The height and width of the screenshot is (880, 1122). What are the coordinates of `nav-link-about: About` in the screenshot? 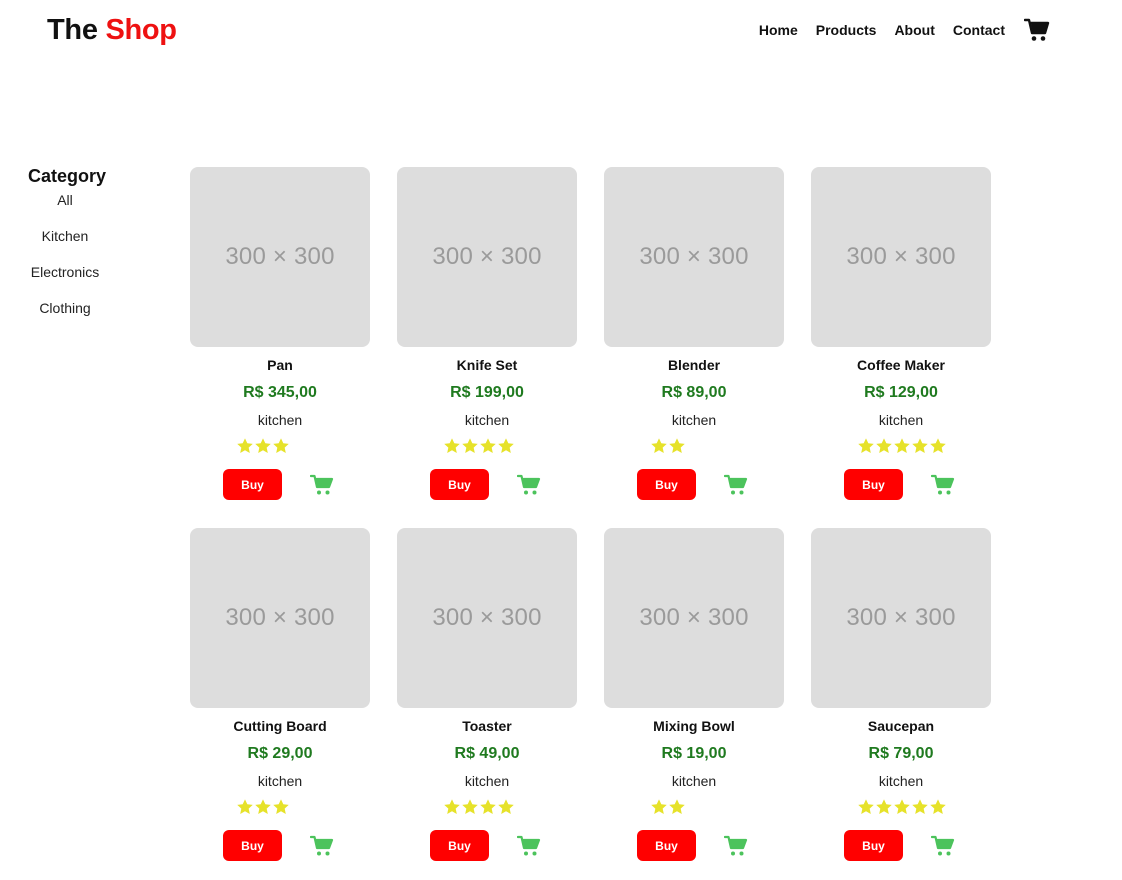 It's located at (914, 30).